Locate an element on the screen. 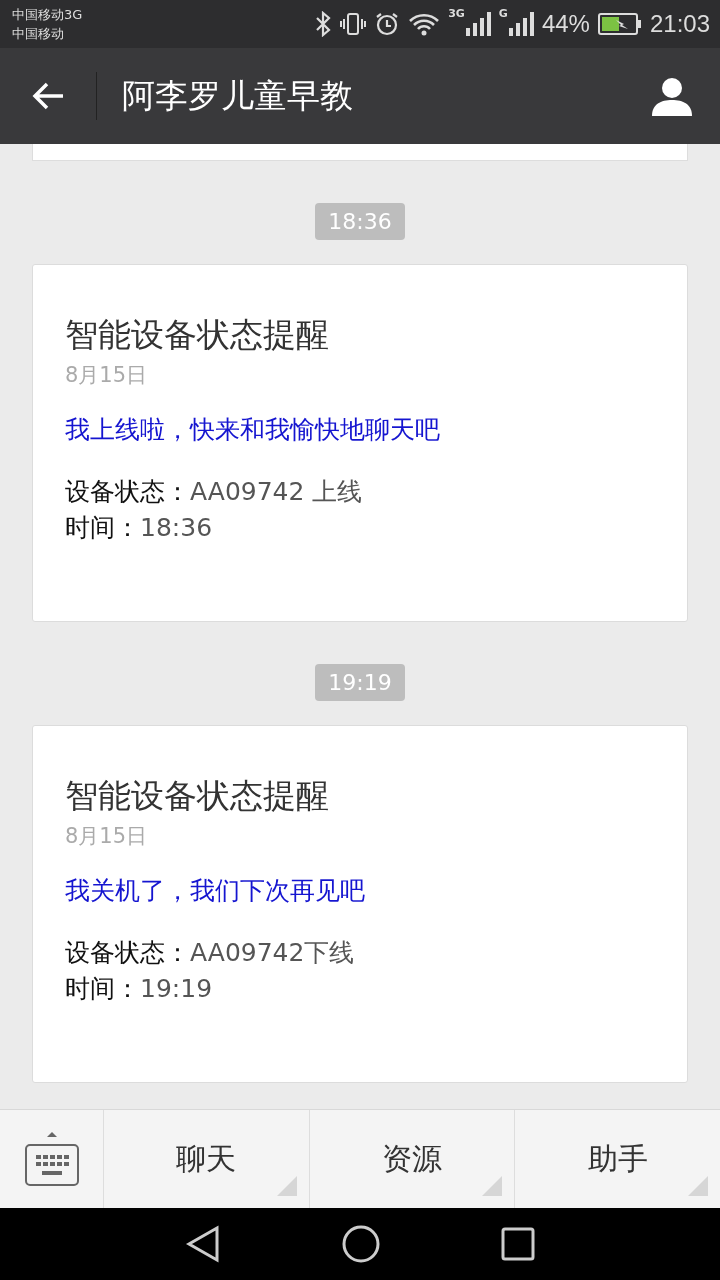  field-value: 19:19 is located at coordinates (176, 988).